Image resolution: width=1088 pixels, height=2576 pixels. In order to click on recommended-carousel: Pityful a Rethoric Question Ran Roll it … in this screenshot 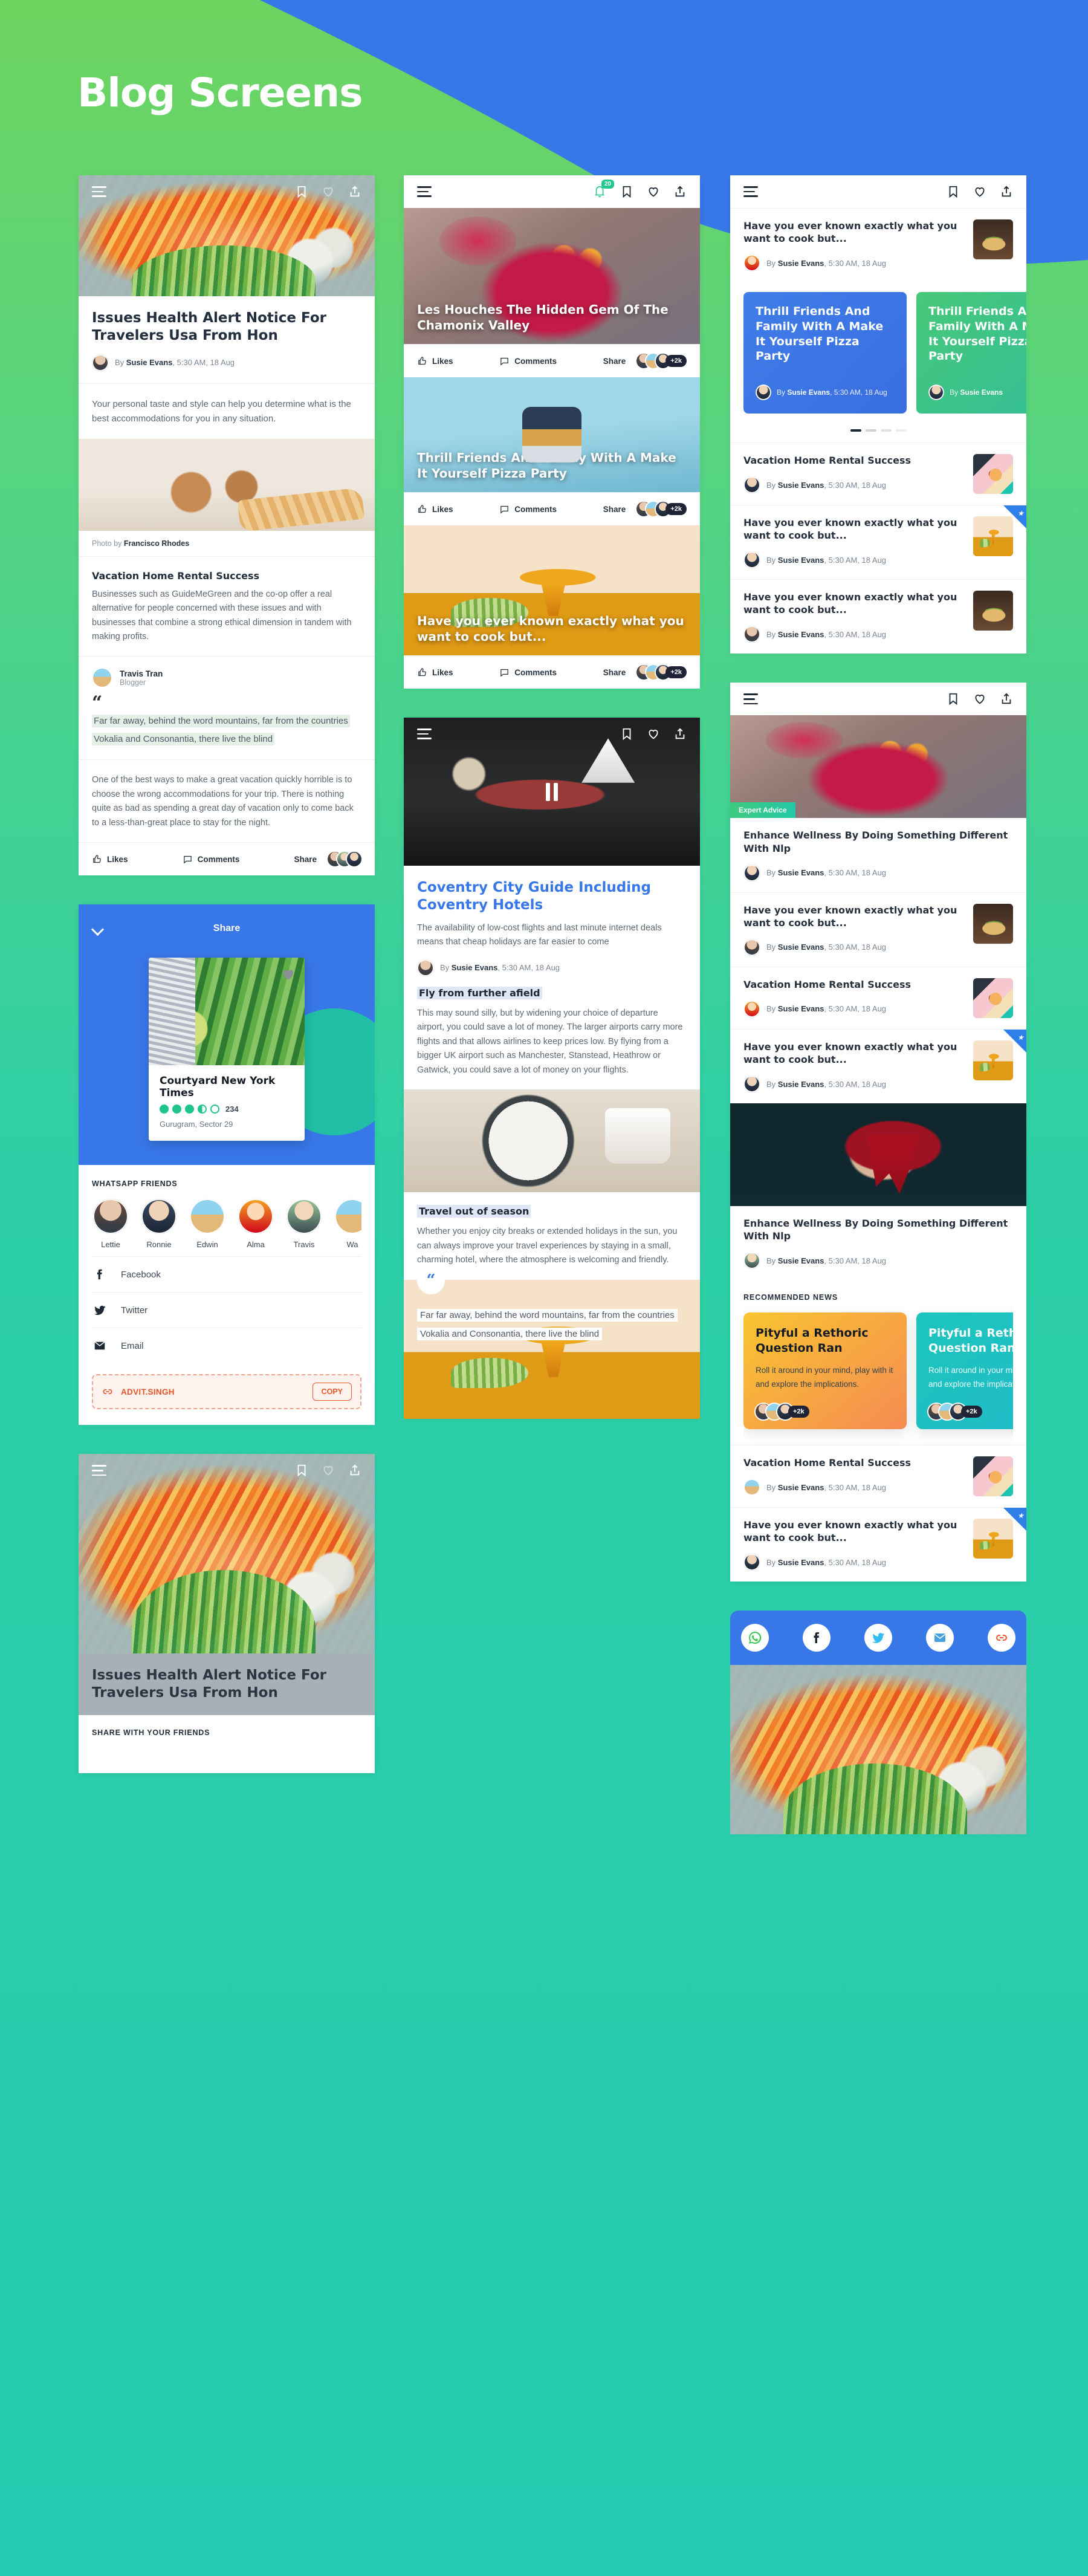, I will do `click(878, 1374)`.